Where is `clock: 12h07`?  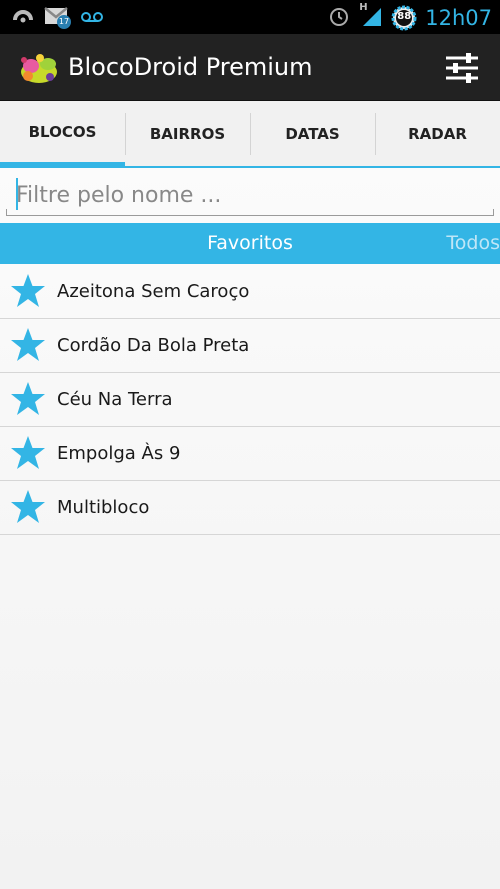
clock: 12h07 is located at coordinates (458, 18).